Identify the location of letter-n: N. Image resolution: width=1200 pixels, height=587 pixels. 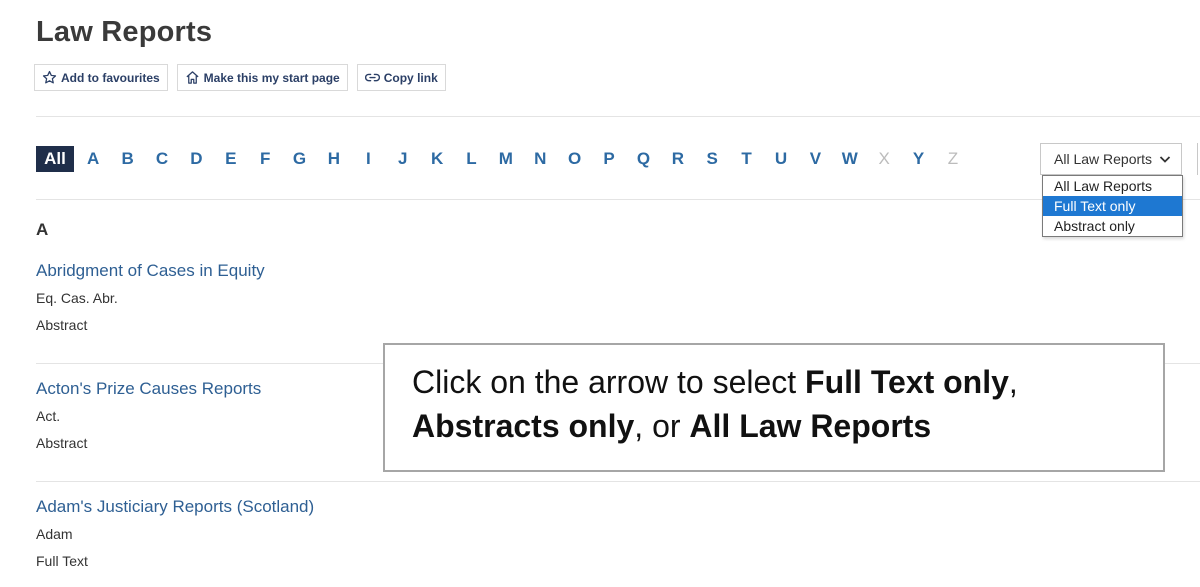
(540, 159).